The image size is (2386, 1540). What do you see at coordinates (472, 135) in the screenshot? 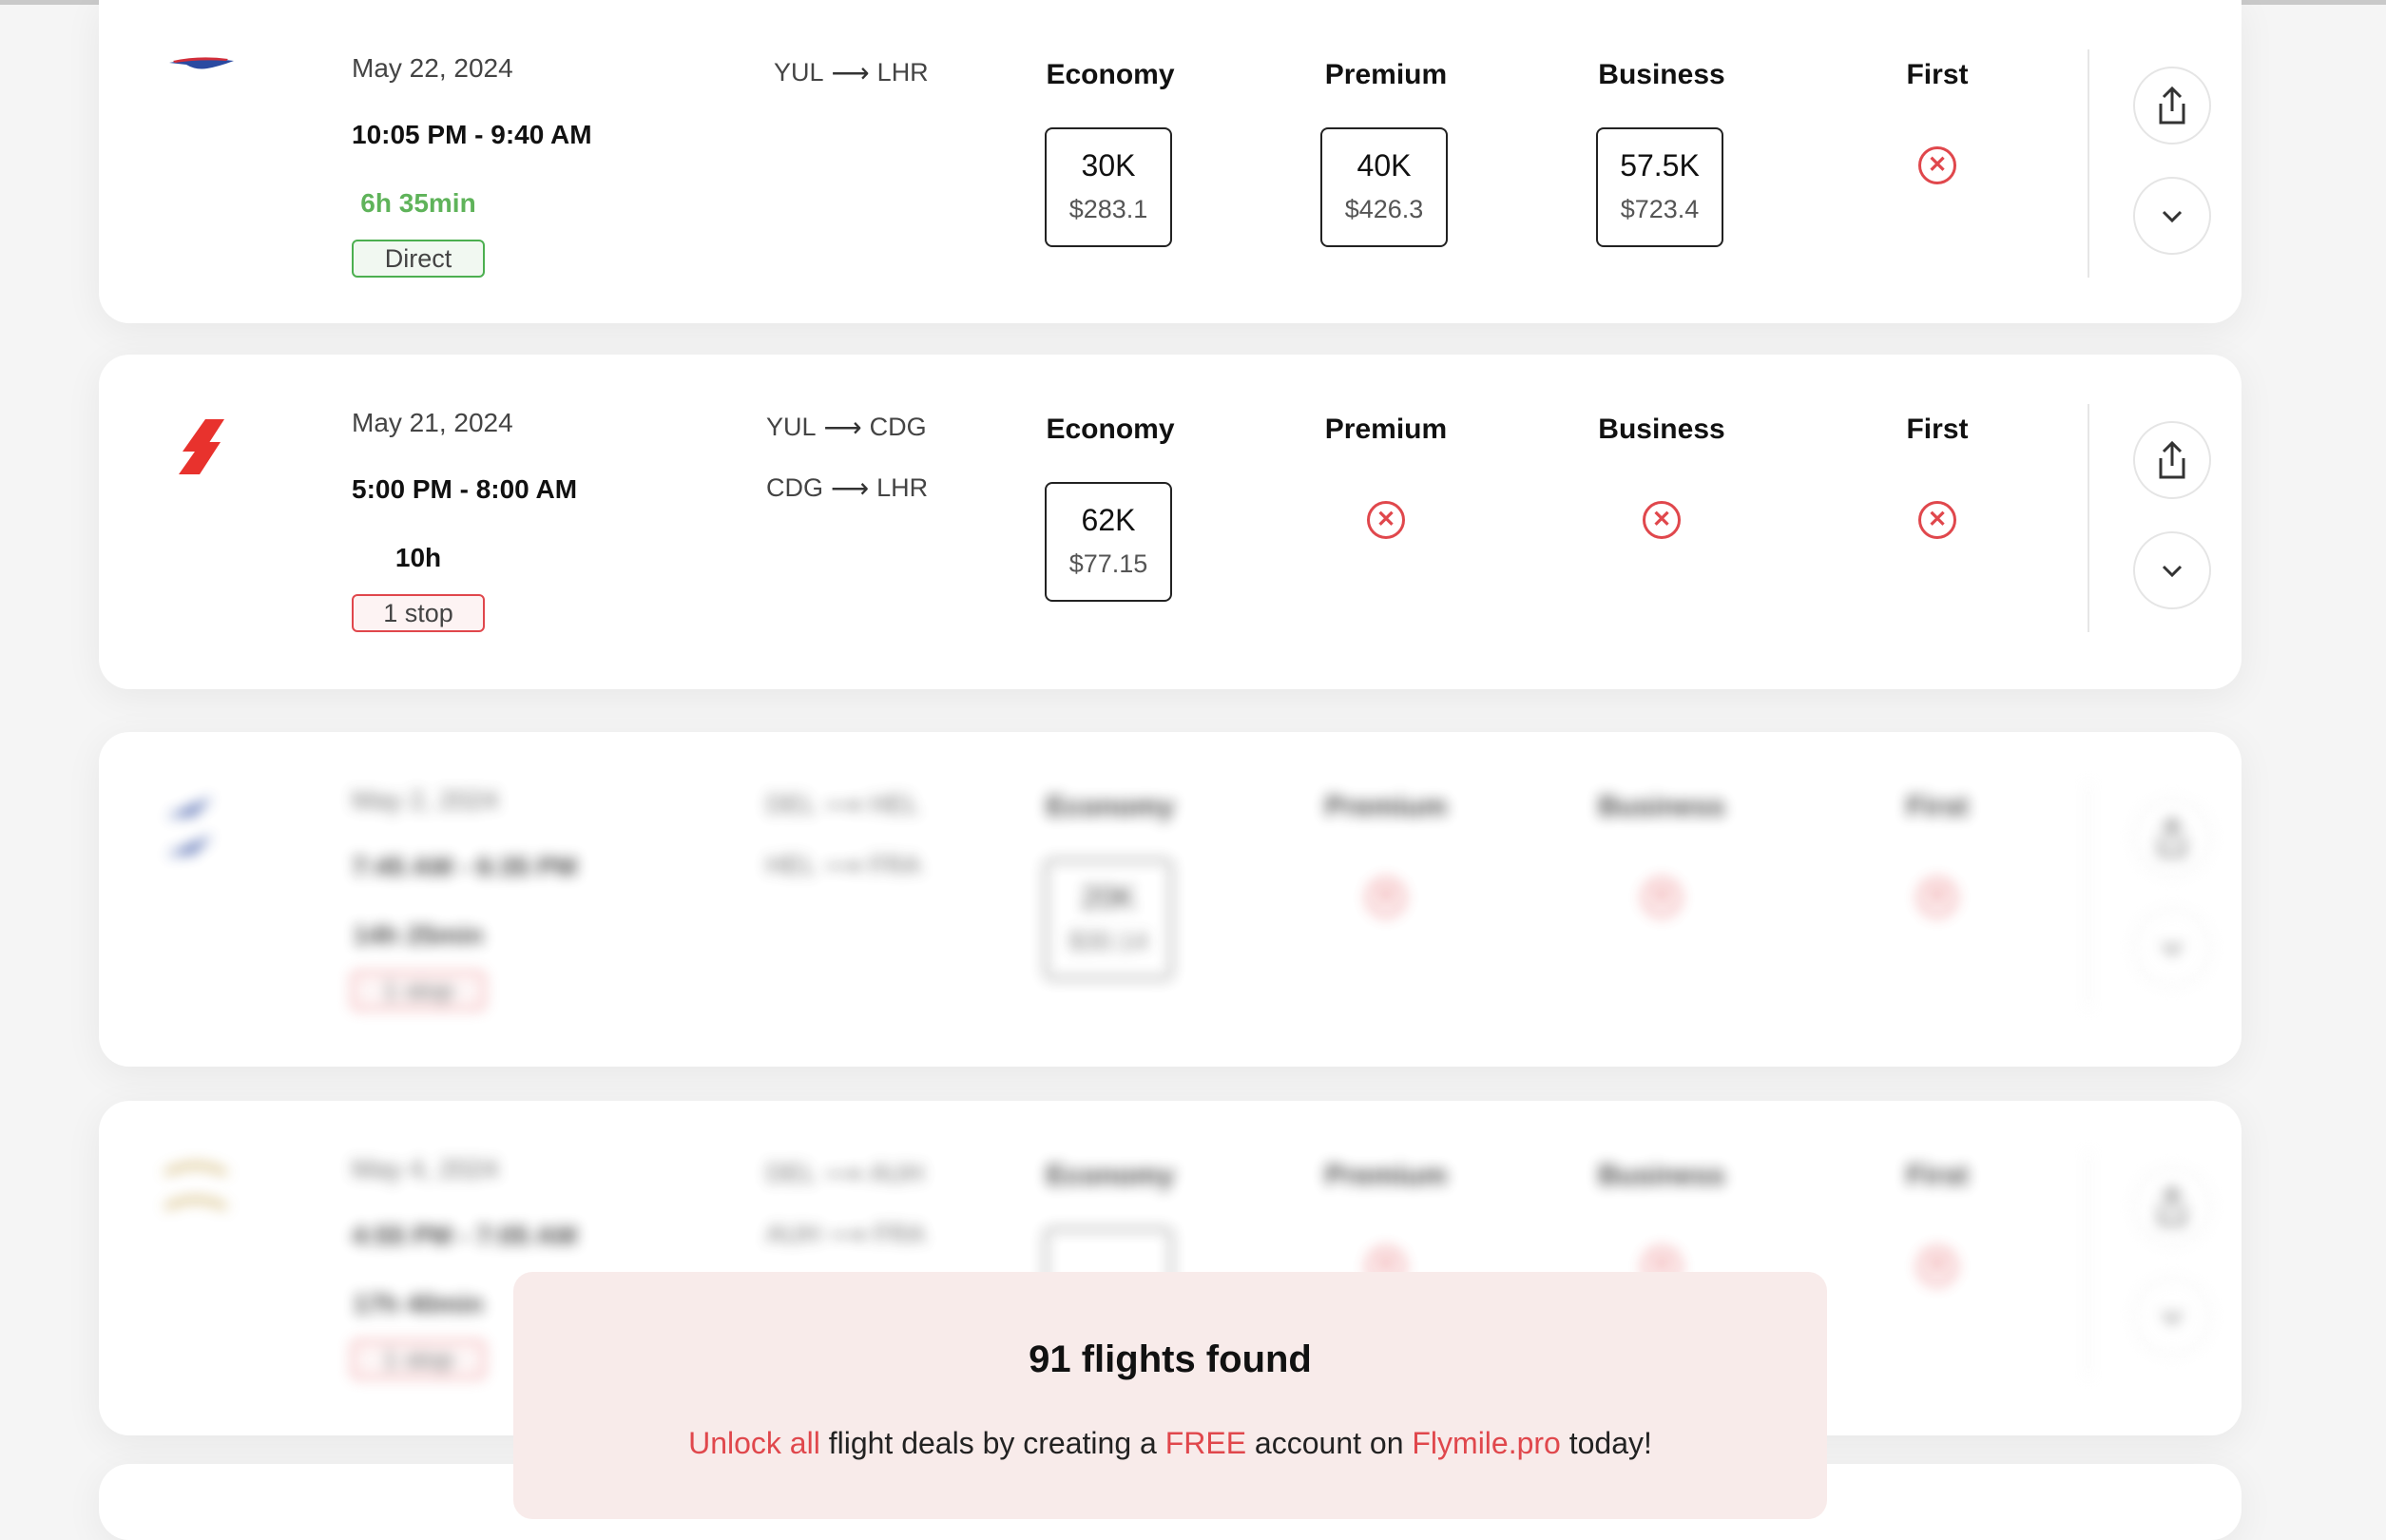
I see `flight-time: 10:05 PM - 9:40 AM` at bounding box center [472, 135].